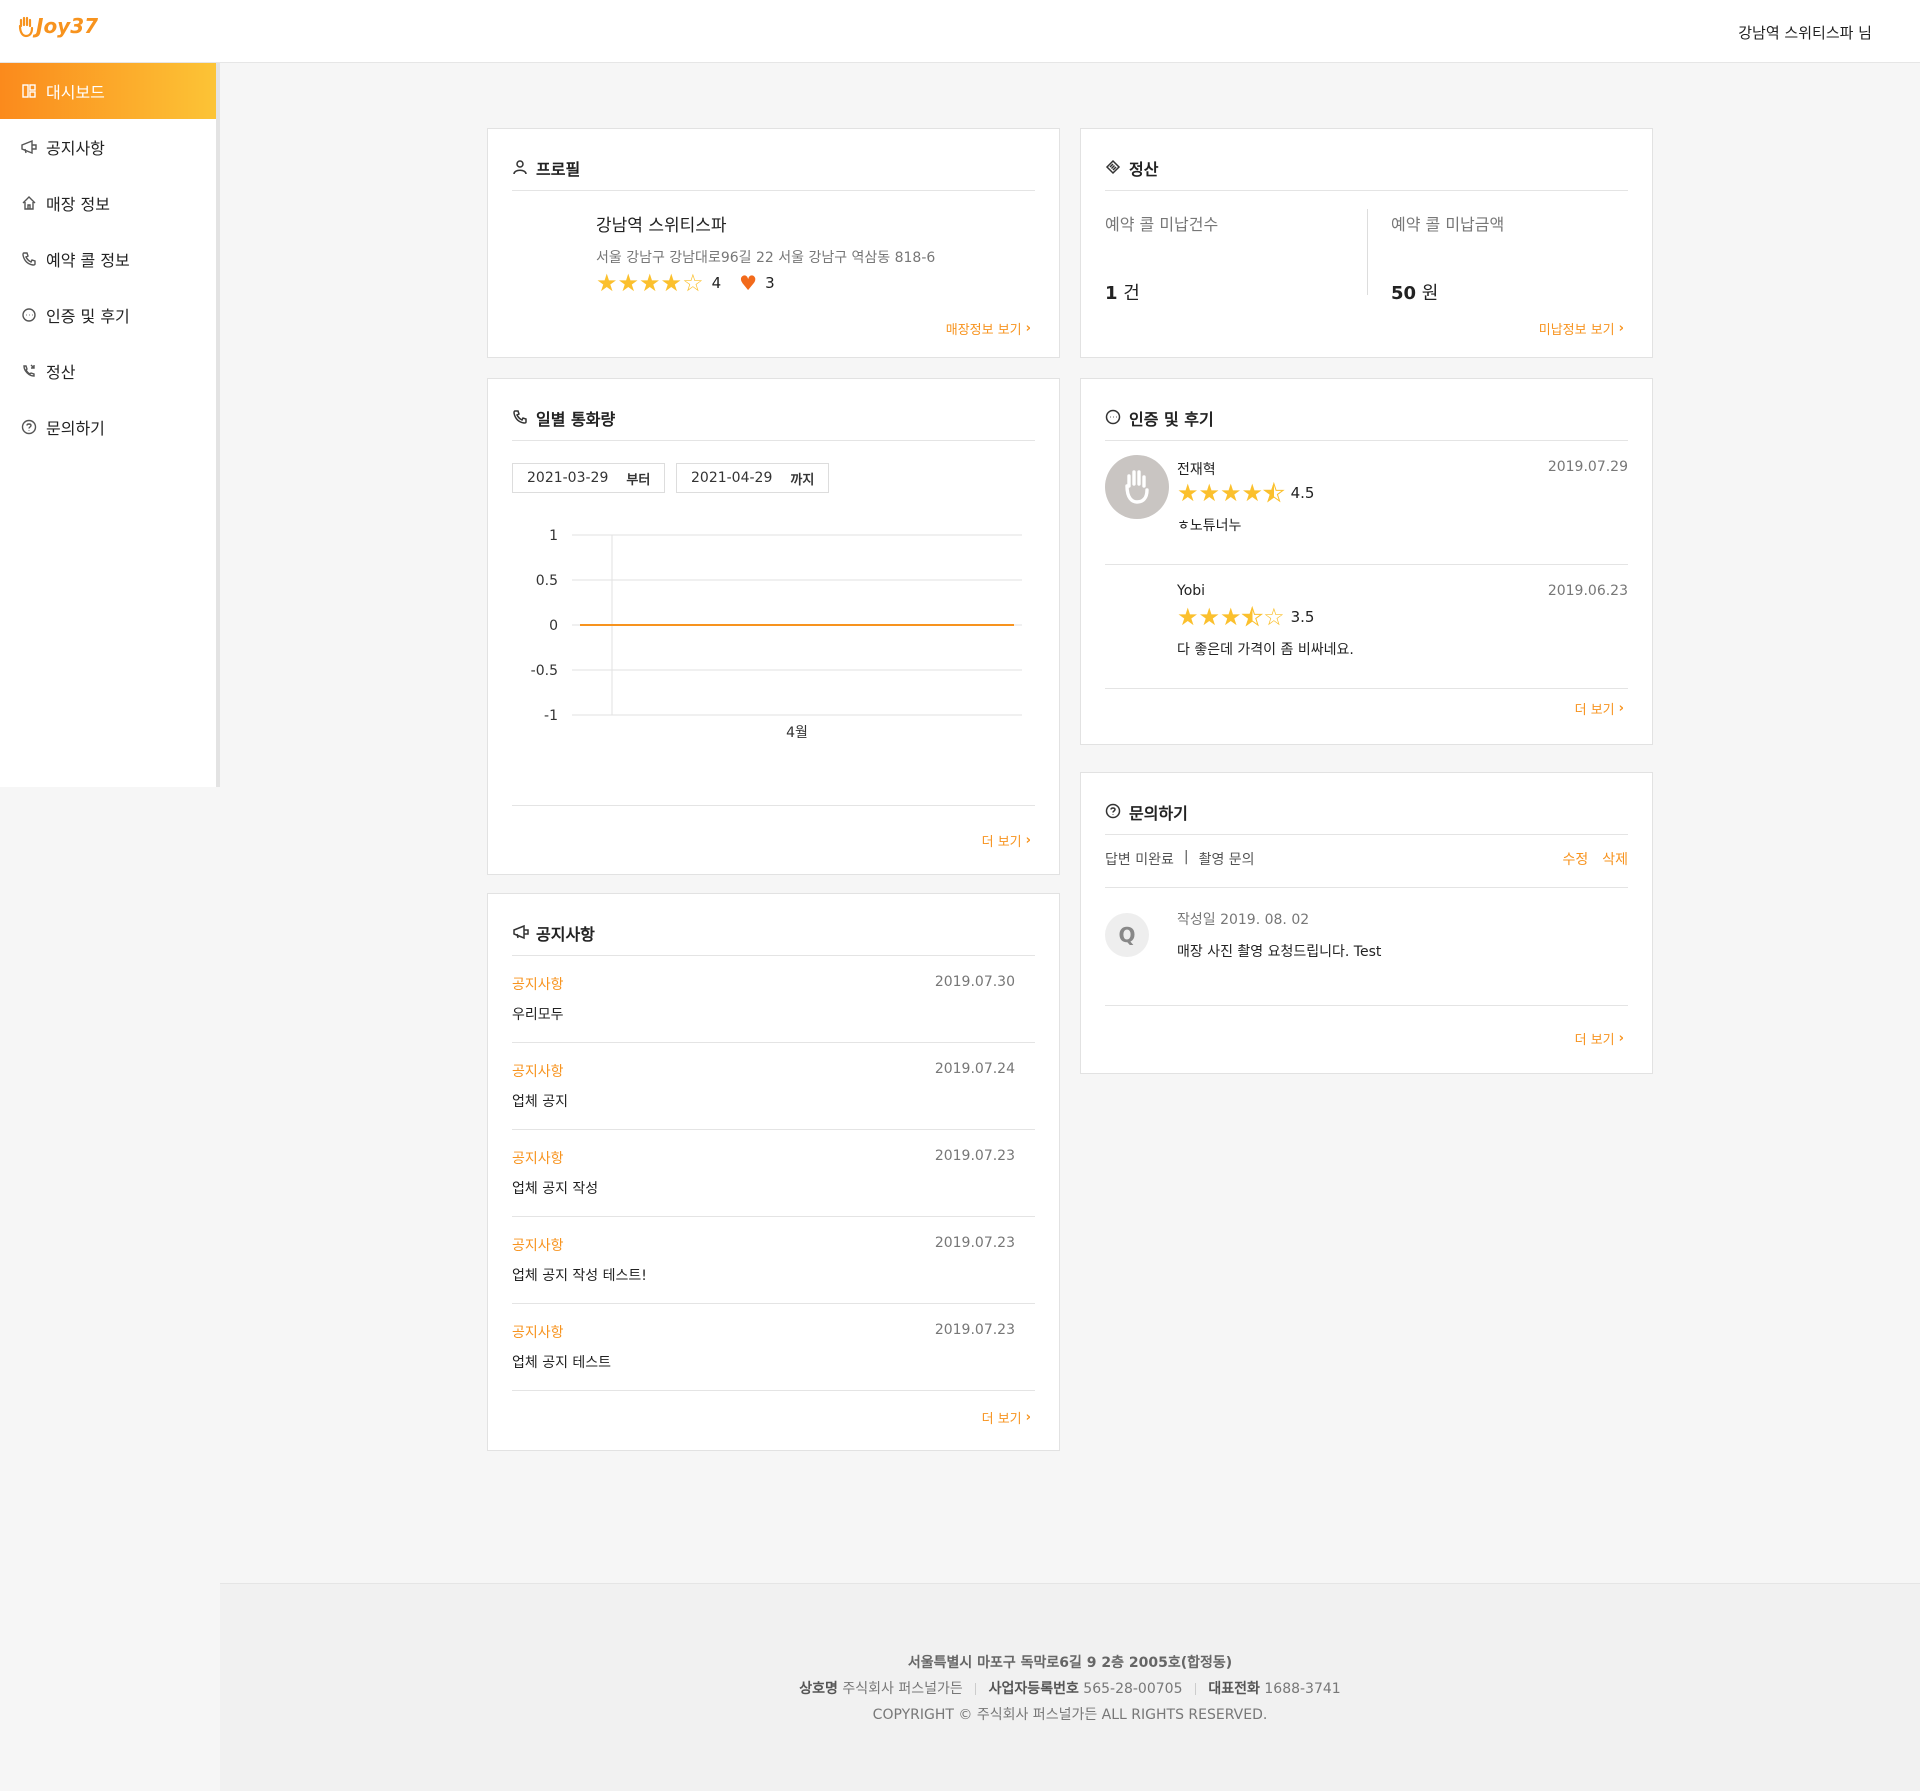 The width and height of the screenshot is (1920, 1791). I want to click on review-rating: ★ ★ ★ ★ ★ 4.5, so click(1246, 493).